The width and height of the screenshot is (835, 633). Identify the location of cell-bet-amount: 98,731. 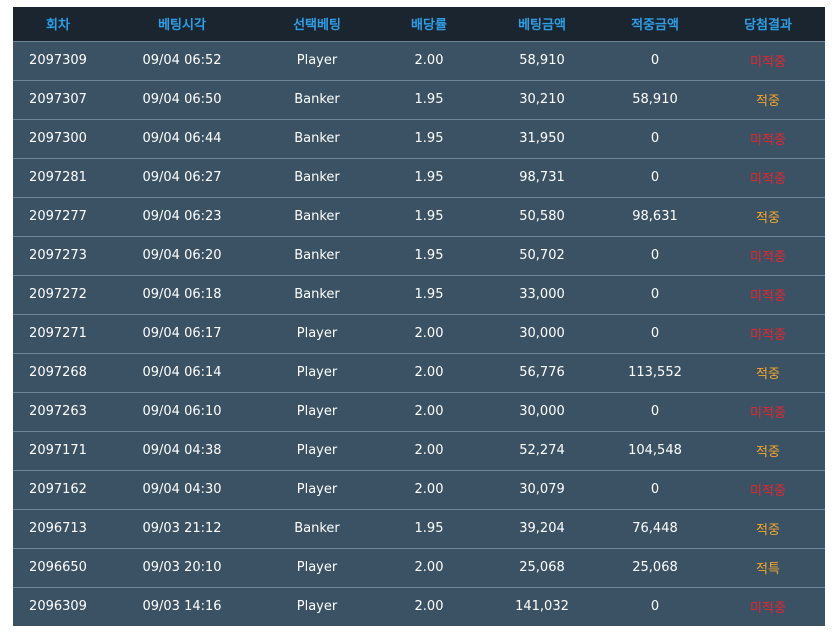
(542, 177).